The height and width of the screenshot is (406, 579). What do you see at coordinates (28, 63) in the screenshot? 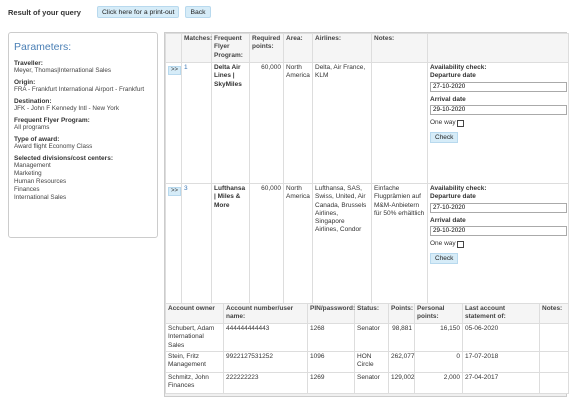
I see `traveller-label: Traveller:` at bounding box center [28, 63].